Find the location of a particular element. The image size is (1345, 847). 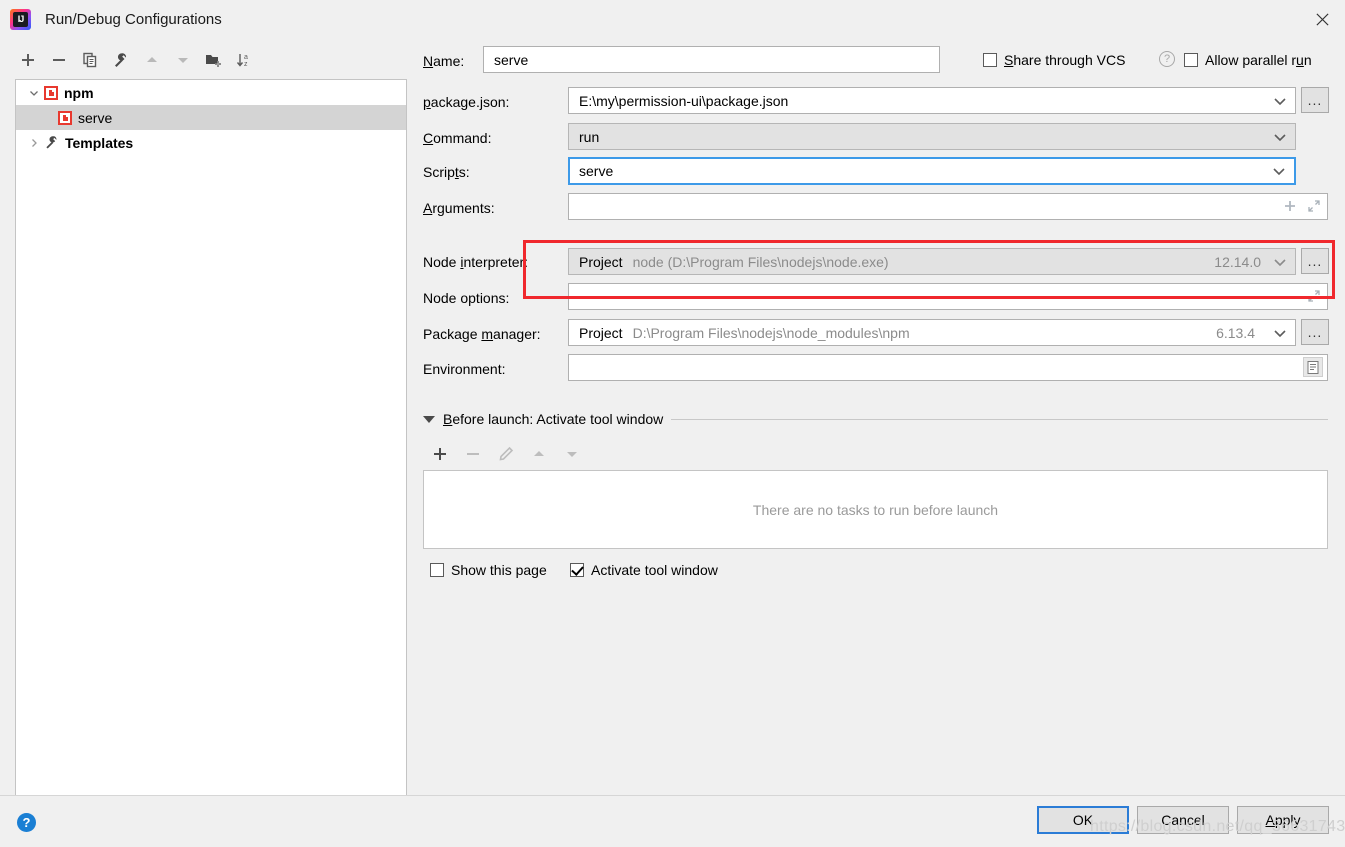

move-up-button is located at coordinates (151, 60).